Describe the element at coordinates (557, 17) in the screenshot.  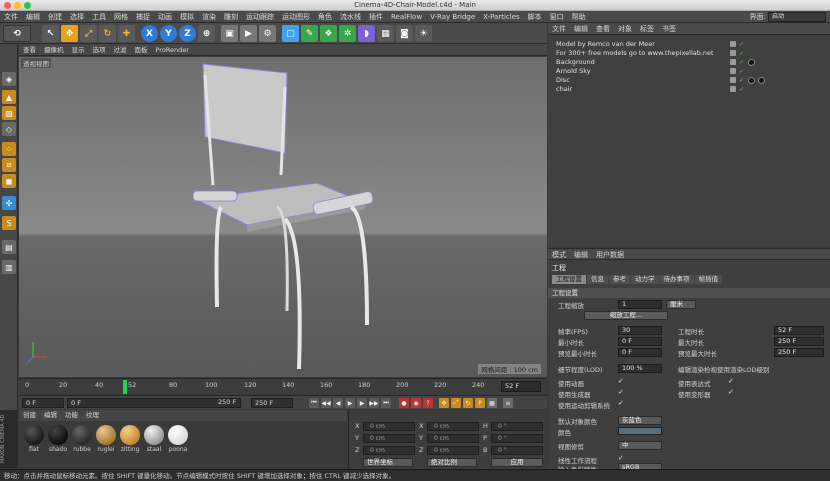
I see `menu-window: 窗口` at that location.